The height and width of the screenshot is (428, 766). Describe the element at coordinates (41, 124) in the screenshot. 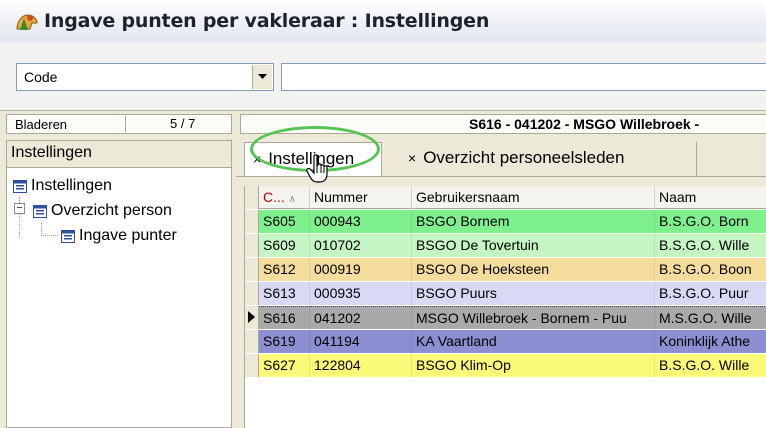

I see `browse-label: Bladeren` at that location.